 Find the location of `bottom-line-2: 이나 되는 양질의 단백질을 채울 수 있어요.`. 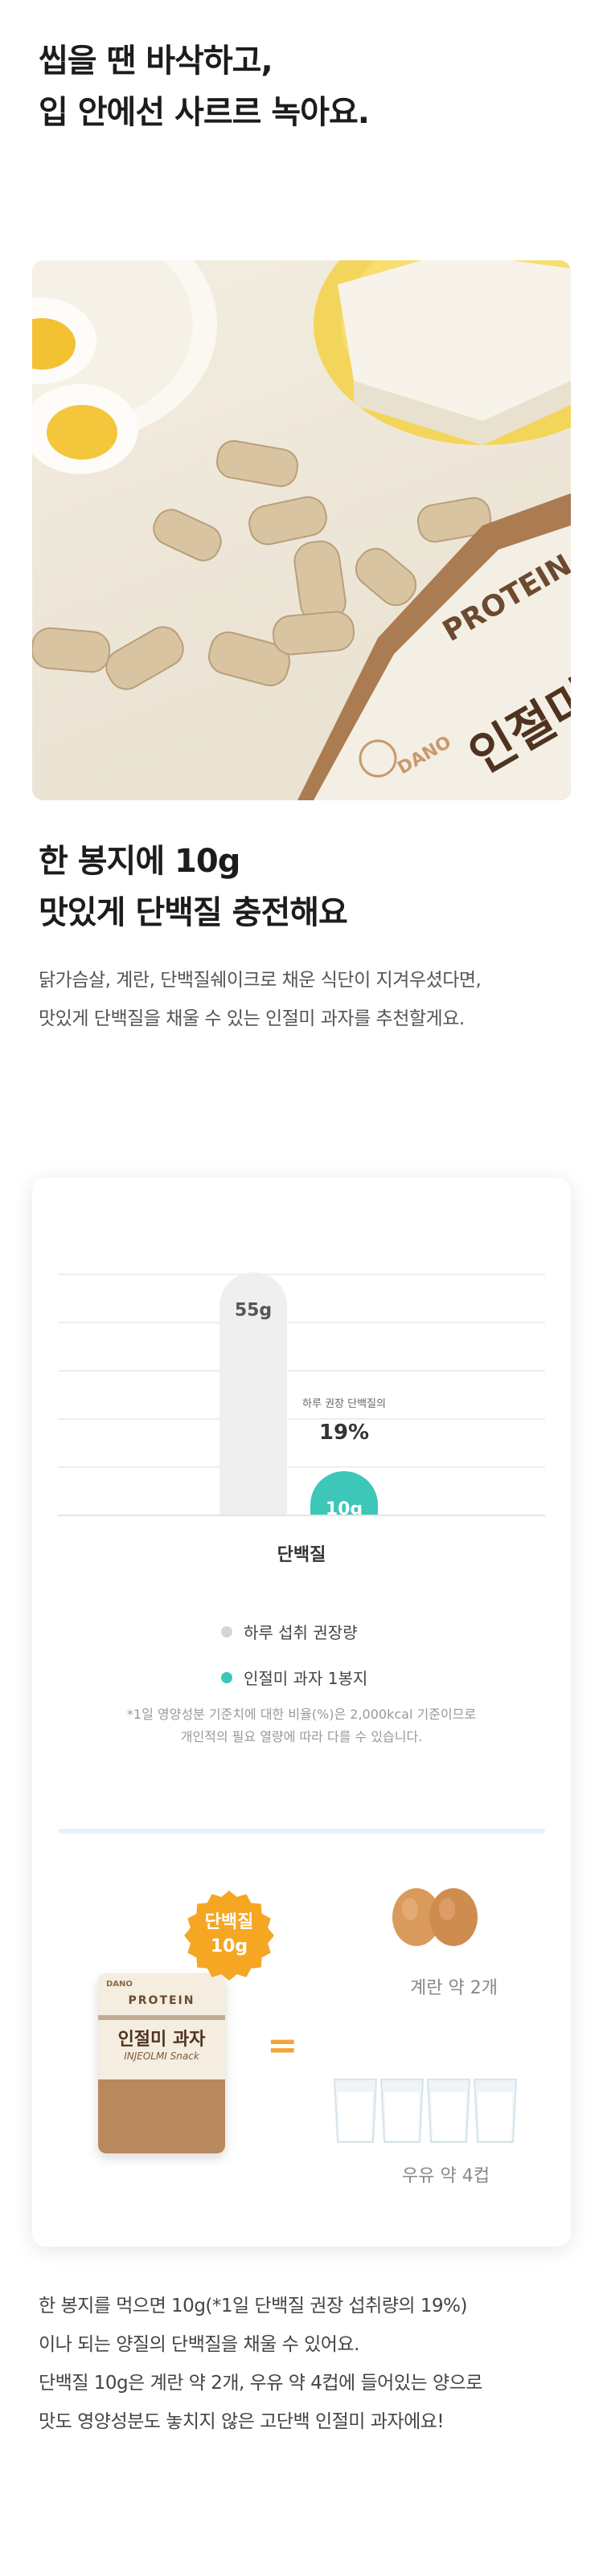

bottom-line-2: 이나 되는 양질의 단백질을 채울 수 있어요. is located at coordinates (199, 2345).